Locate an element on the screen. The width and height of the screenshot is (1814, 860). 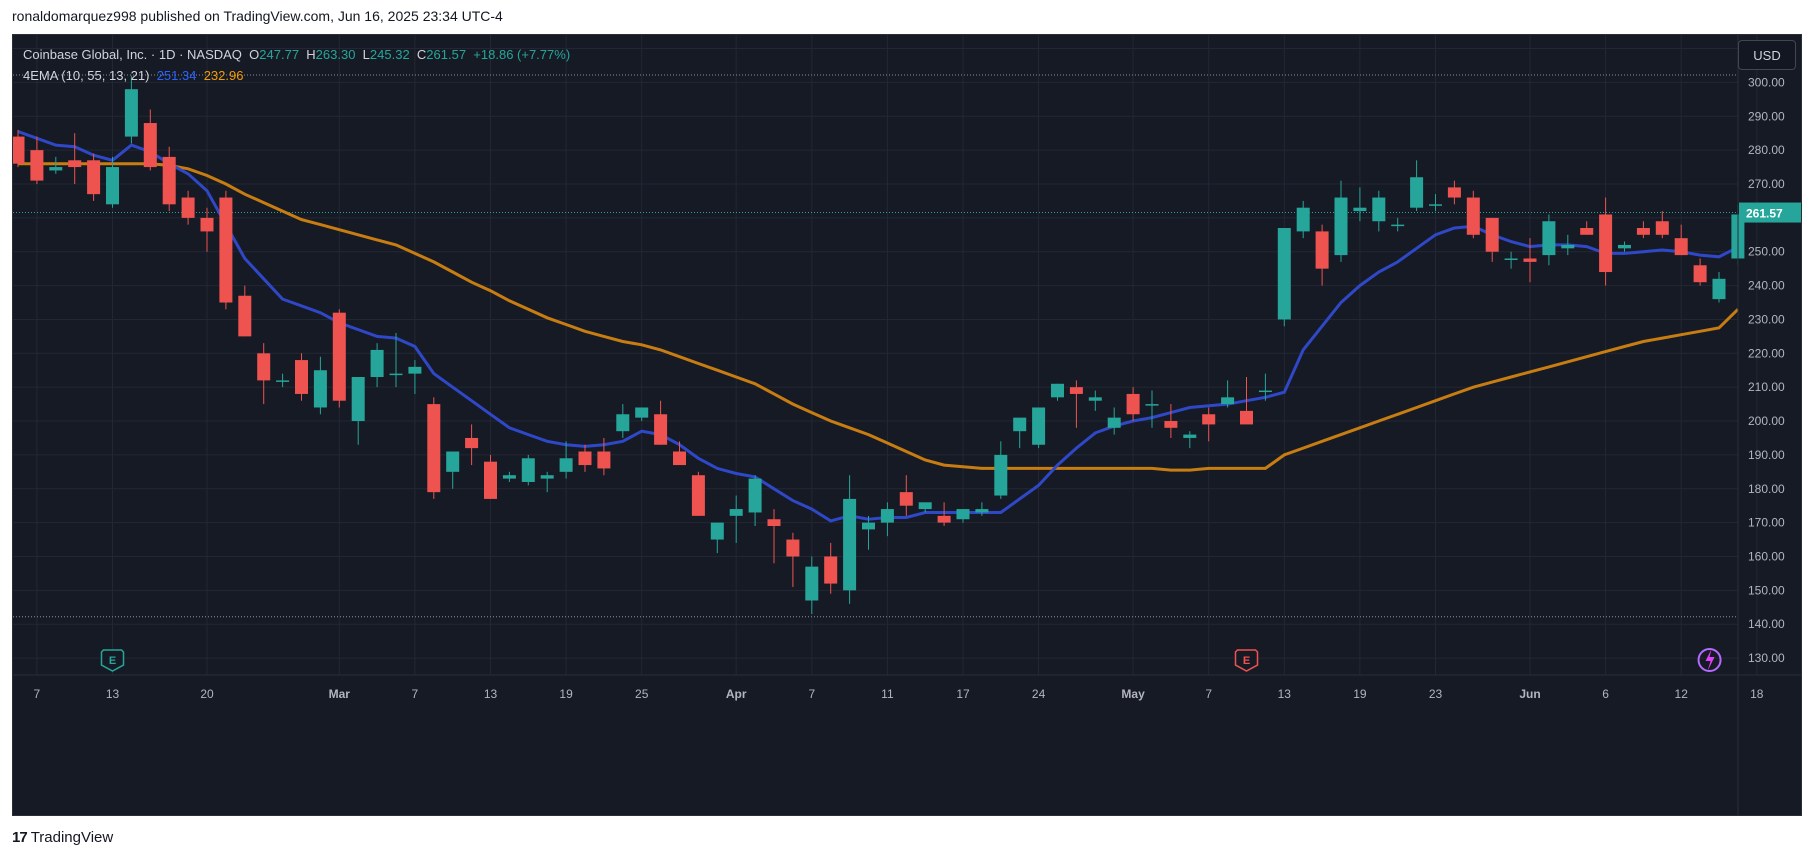
price-tick-label: 230.00 is located at coordinates (1766, 319).